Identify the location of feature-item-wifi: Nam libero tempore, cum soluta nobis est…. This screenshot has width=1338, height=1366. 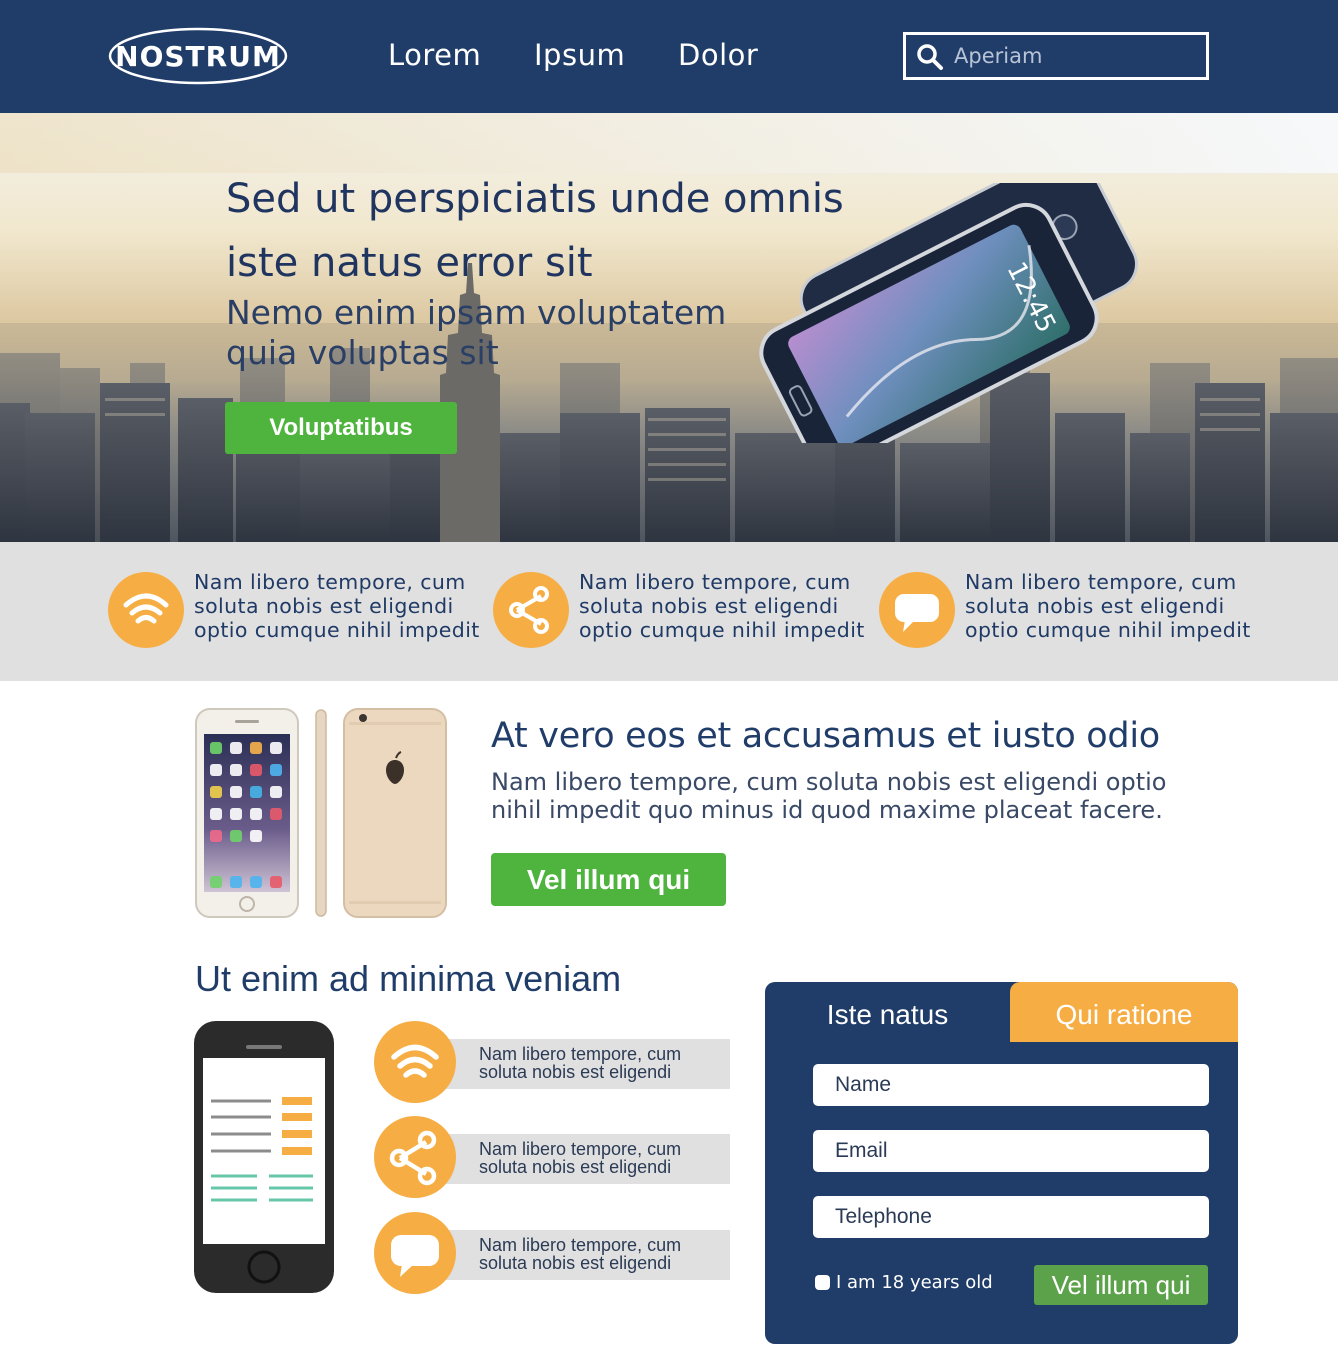
(298, 610).